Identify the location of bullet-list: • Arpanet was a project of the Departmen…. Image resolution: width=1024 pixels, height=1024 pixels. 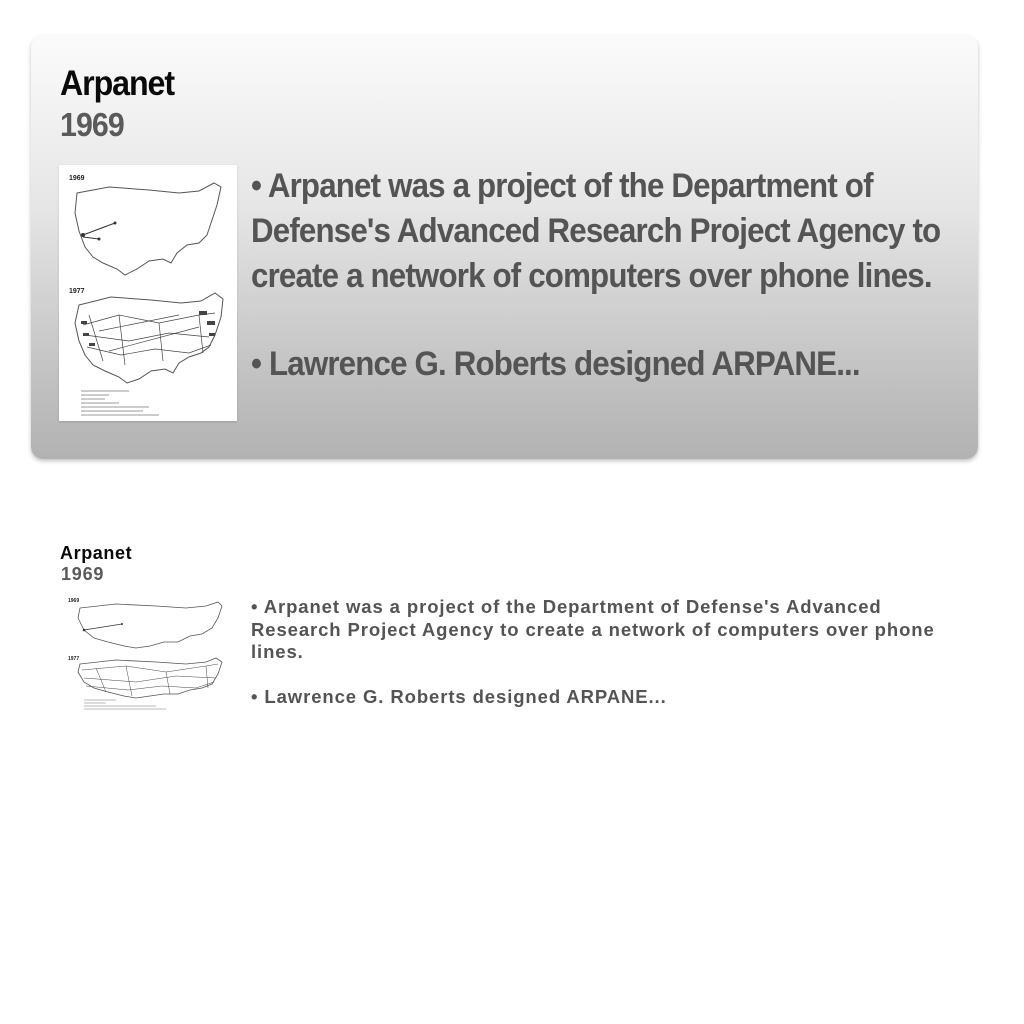
(601, 652).